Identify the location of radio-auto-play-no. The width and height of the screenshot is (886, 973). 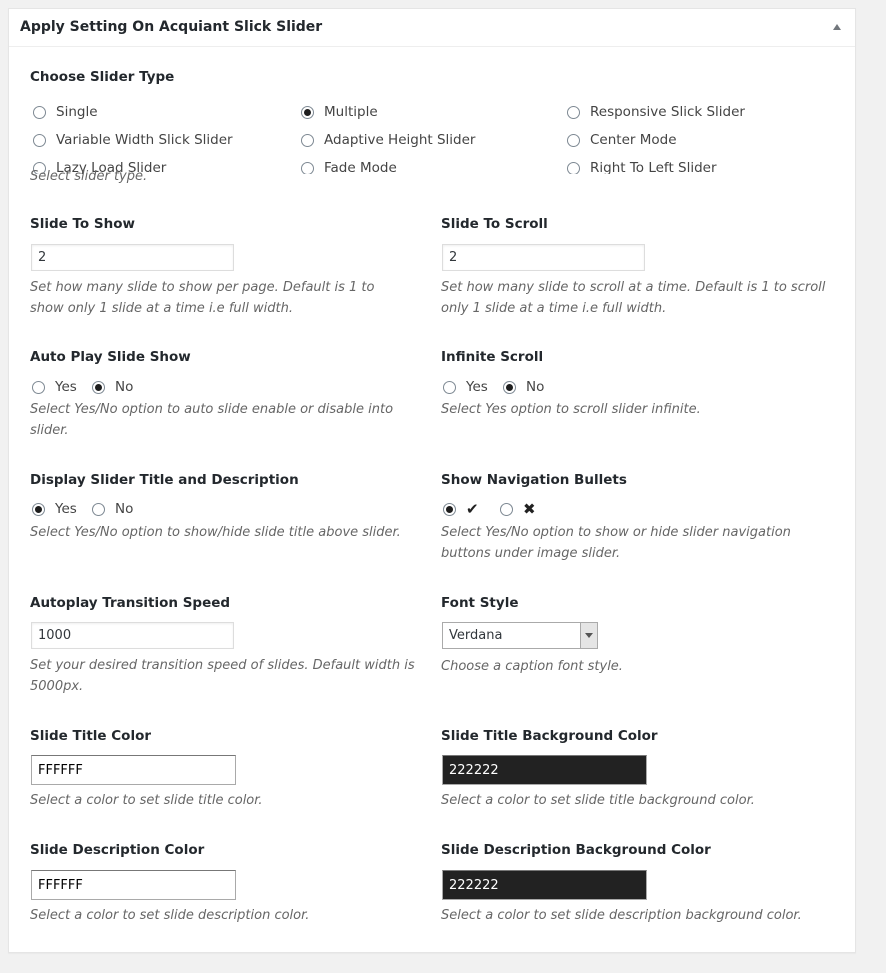
(98, 387).